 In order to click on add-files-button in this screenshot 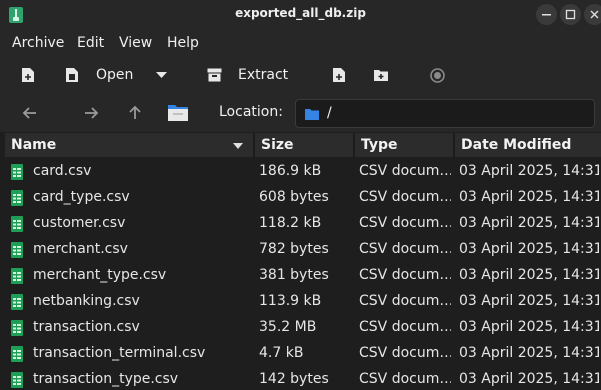, I will do `click(339, 75)`.